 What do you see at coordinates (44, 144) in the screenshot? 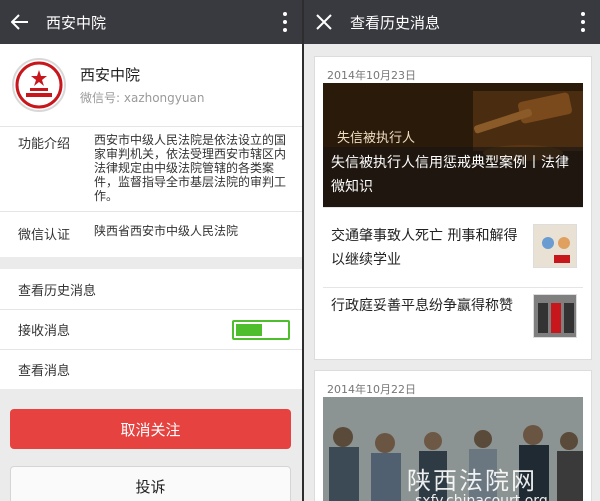
I see `info-key: 功能介绍` at bounding box center [44, 144].